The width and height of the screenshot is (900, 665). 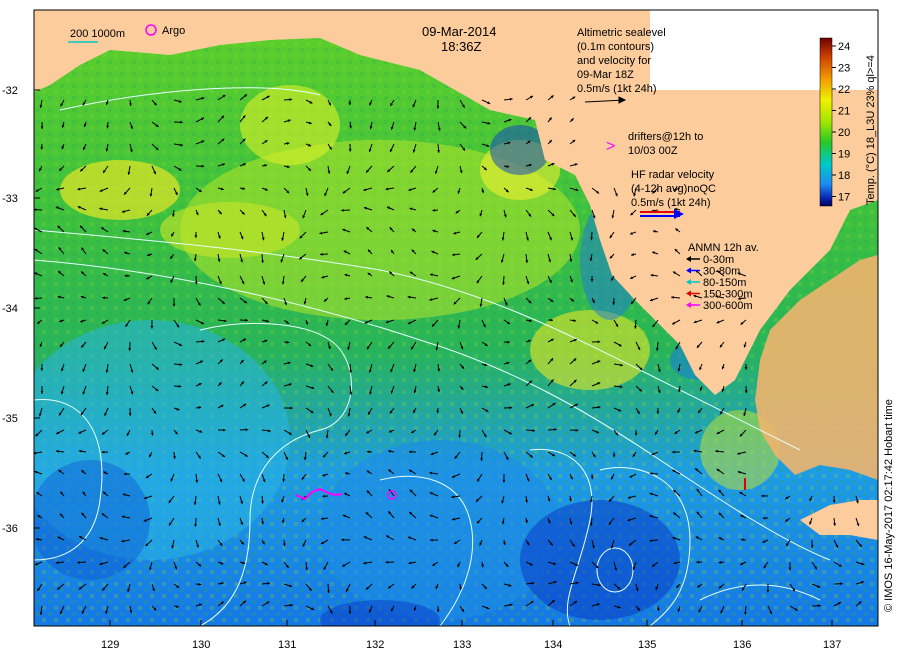 I want to click on lat-tick-label: -36, so click(x=10, y=529).